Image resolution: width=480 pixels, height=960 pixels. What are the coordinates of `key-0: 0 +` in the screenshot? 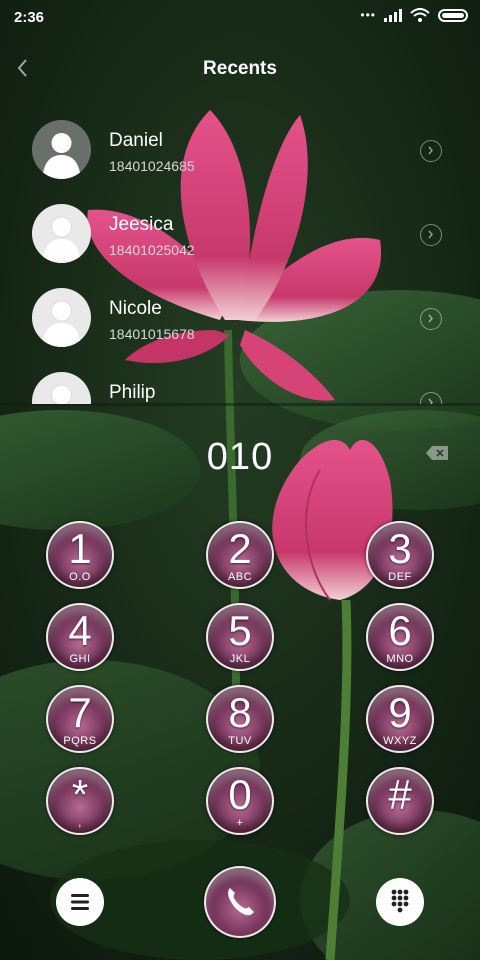 It's located at (240, 801).